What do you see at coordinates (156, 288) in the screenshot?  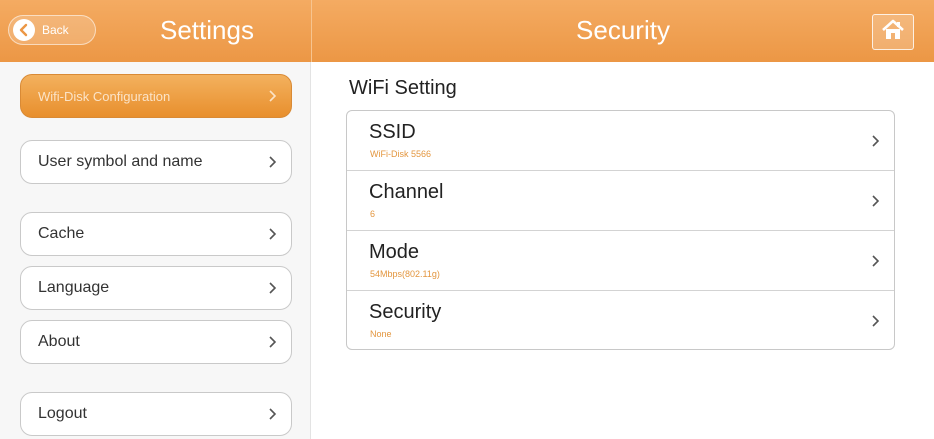 I see `sidebar-item-language: Language` at bounding box center [156, 288].